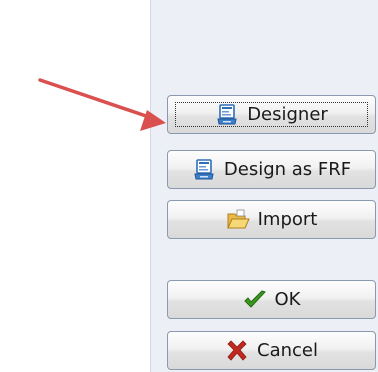  I want to click on import-button: Import, so click(271, 219).